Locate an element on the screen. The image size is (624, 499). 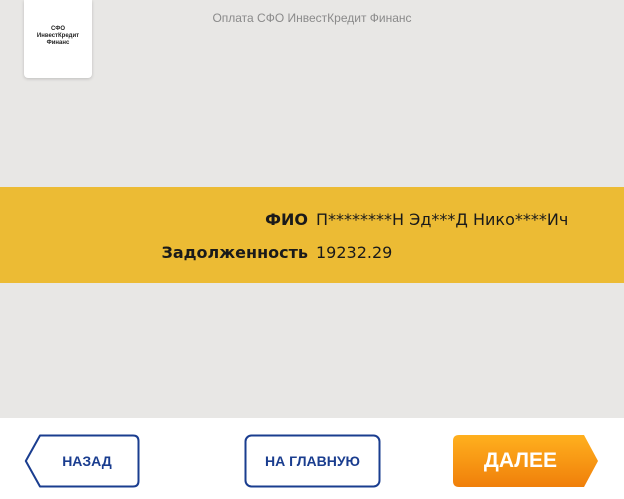
logo-line-1: СФО is located at coordinates (58, 28).